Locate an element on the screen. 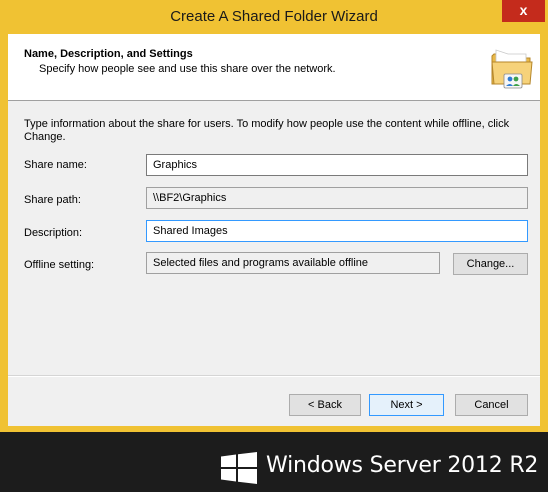 This screenshot has width=548, height=492. shared-folder-icon is located at coordinates (512, 69).